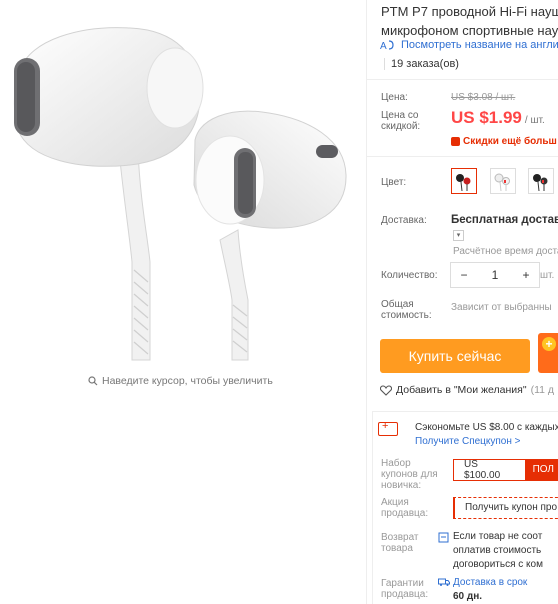  Describe the element at coordinates (402, 583) in the screenshot. I see `guarantee-label-line-1: Гарантии` at that location.